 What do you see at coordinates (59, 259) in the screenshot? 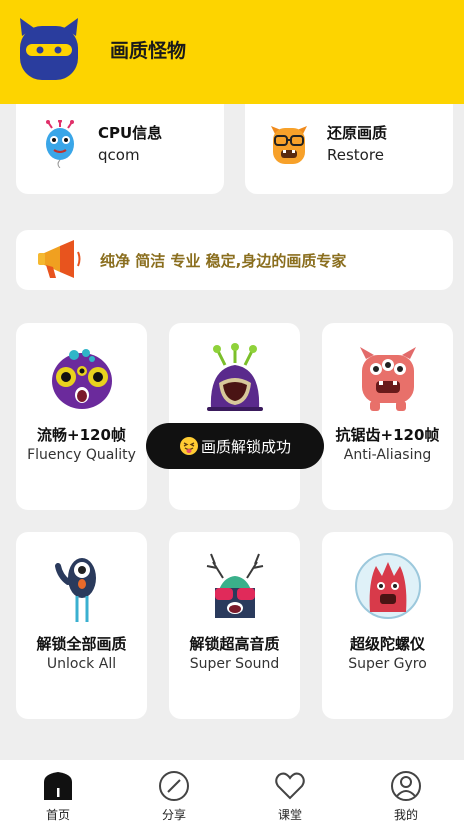
I see `megaphone-icon` at bounding box center [59, 259].